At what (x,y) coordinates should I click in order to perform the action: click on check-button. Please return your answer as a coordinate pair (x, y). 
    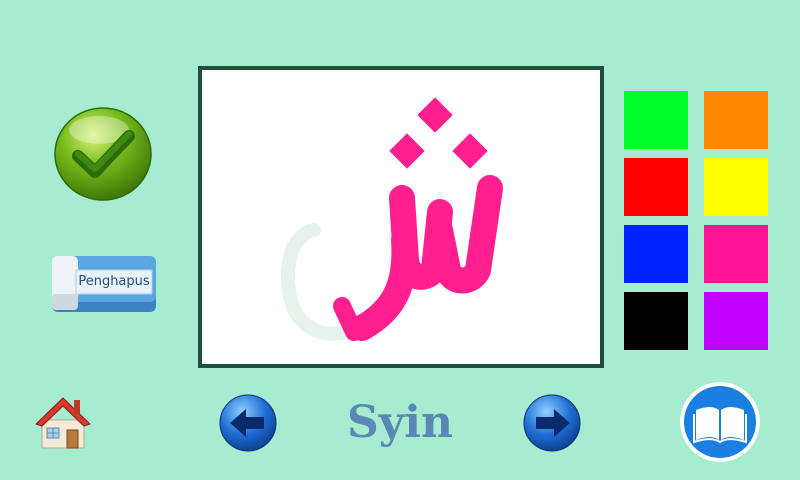
    Looking at the image, I should click on (103, 154).